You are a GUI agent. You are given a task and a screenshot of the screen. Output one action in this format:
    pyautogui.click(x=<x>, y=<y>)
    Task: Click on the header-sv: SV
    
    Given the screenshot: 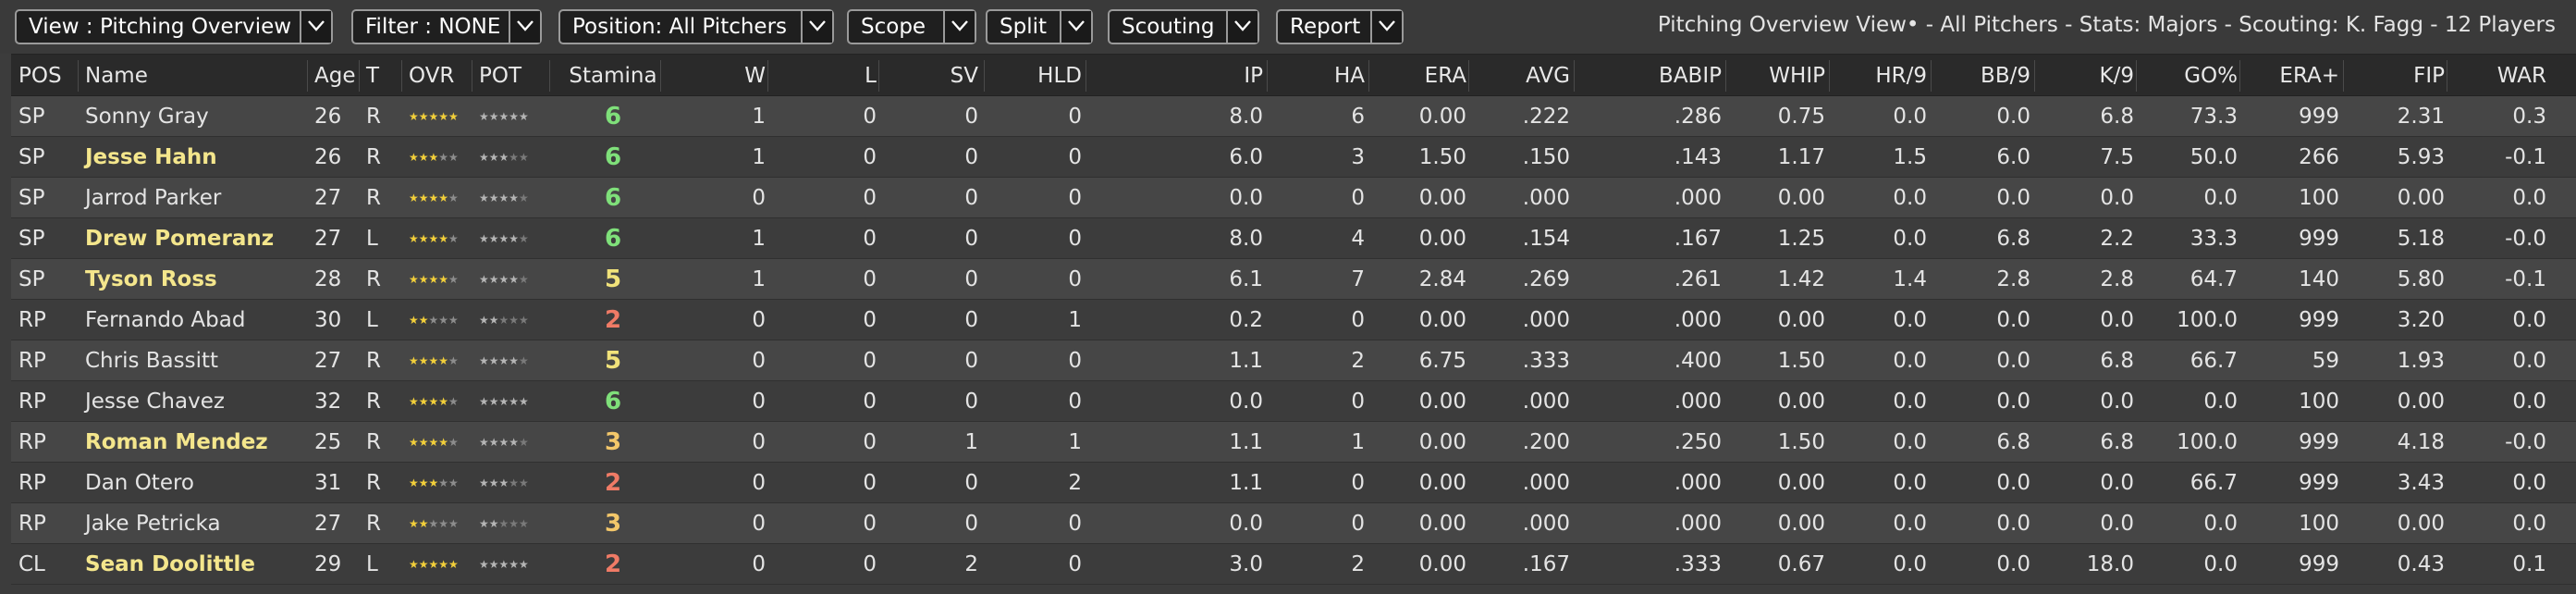 What is the action you would take?
    pyautogui.click(x=932, y=76)
    